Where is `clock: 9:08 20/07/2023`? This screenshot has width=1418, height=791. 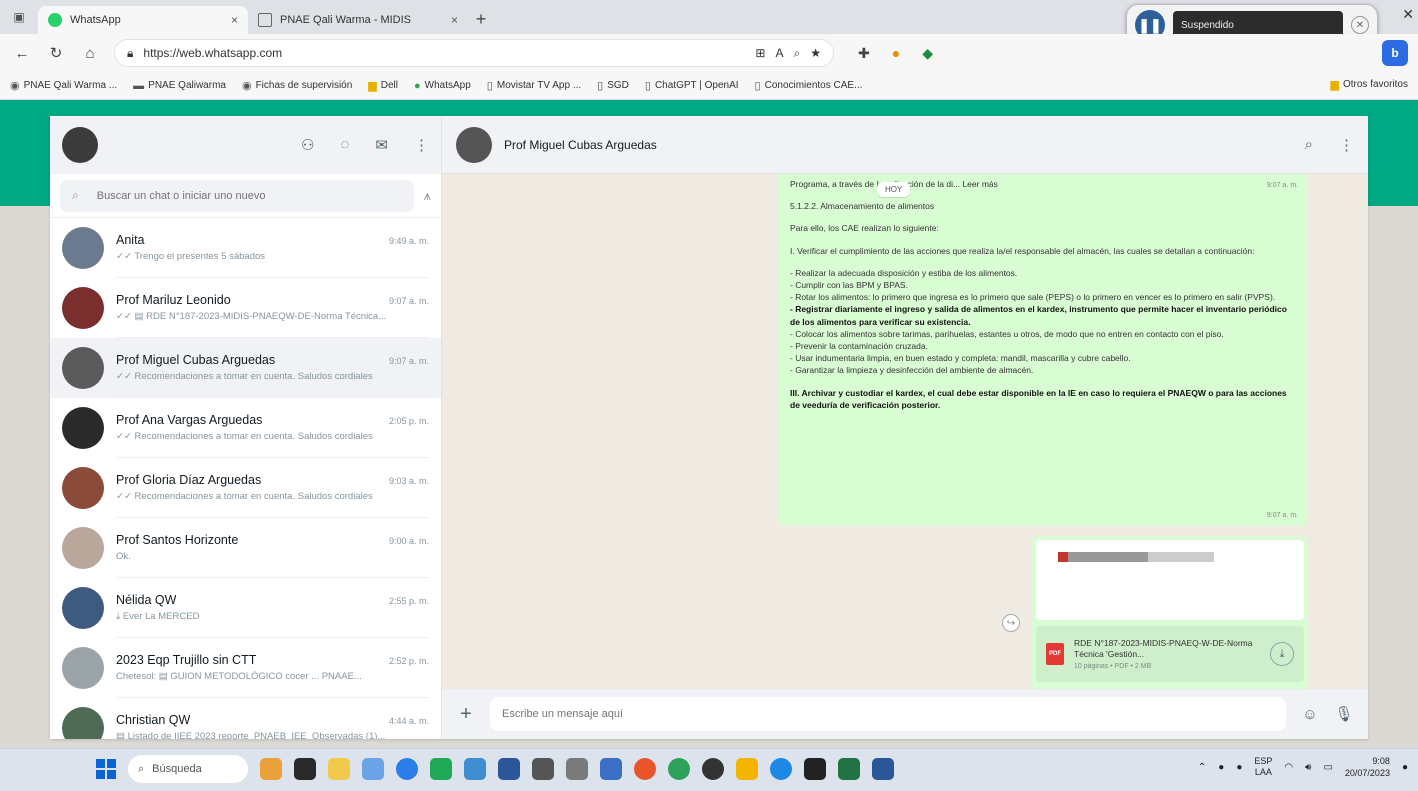 clock: 9:08 20/07/2023 is located at coordinates (1367, 767).